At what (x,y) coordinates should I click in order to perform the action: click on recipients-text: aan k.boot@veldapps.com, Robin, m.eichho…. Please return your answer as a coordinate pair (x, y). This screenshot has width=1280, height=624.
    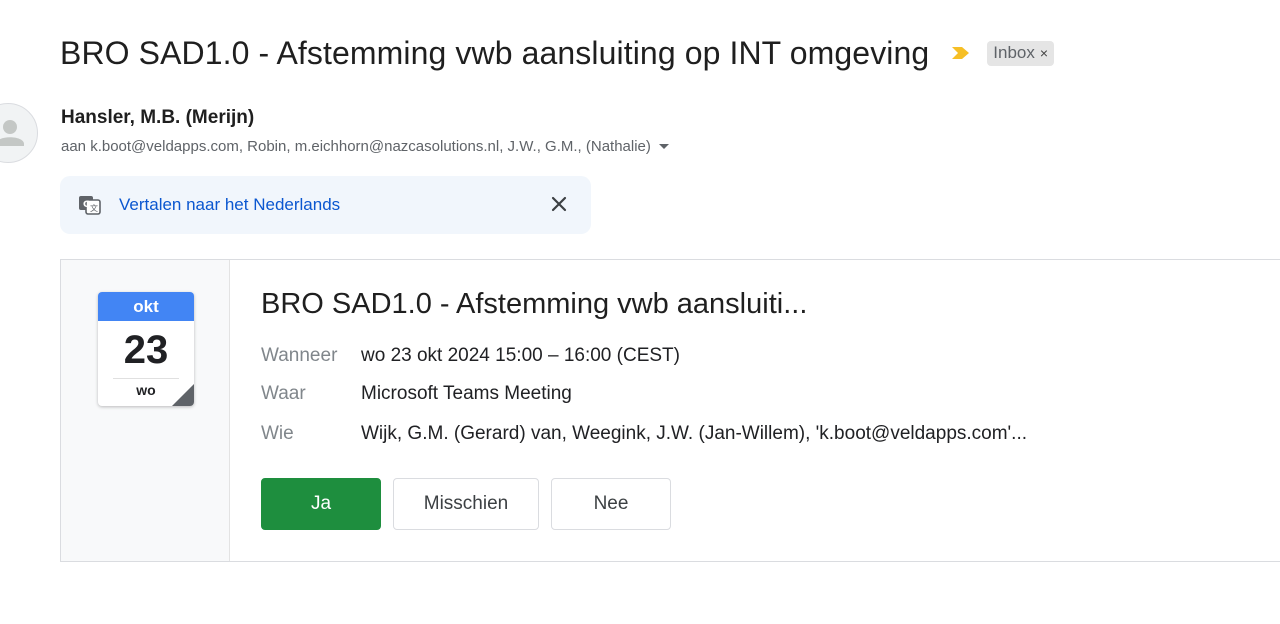
    Looking at the image, I should click on (356, 146).